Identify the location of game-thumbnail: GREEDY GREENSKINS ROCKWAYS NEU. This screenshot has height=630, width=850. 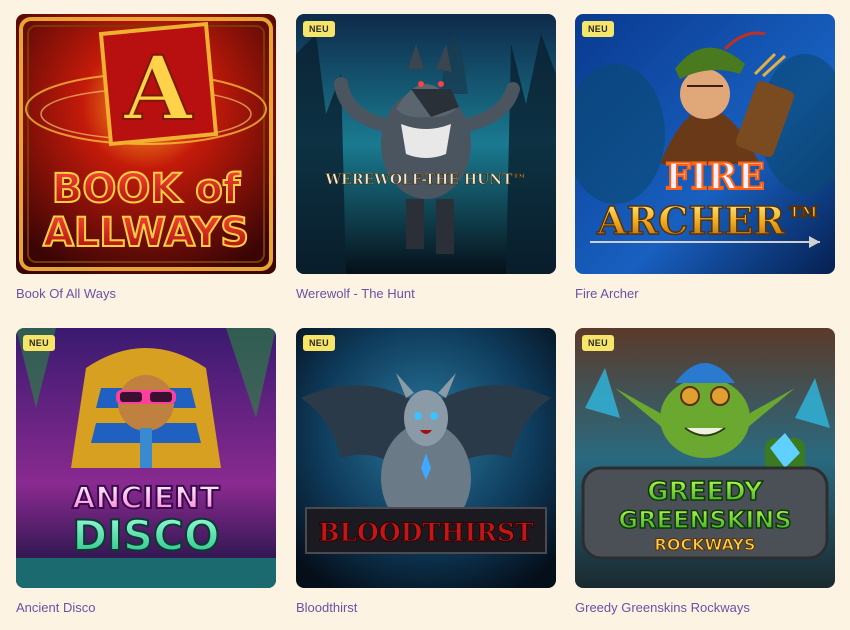
(705, 458).